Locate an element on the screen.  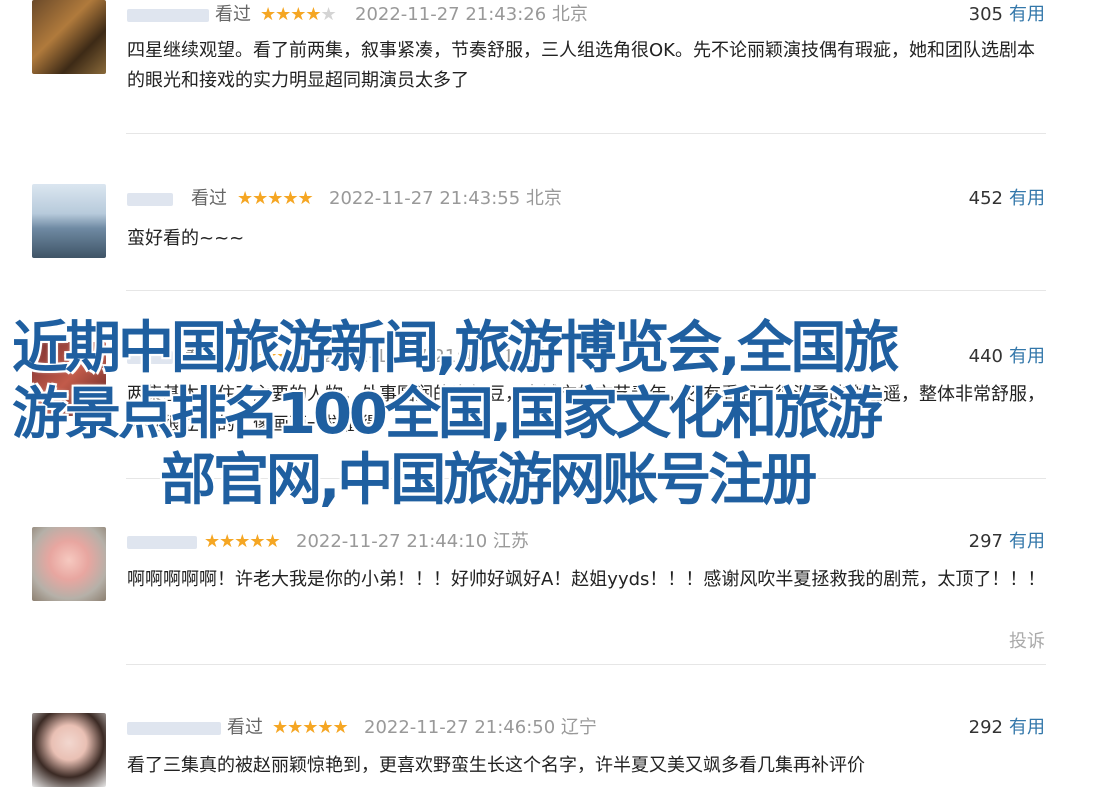
useful-votes: 297 有用 is located at coordinates (1007, 542).